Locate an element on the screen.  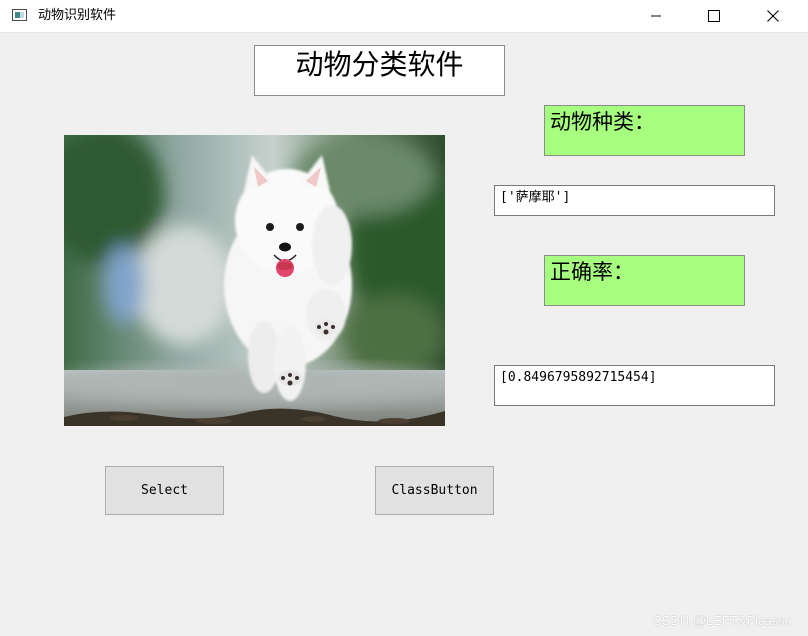
class-button: ClassButton is located at coordinates (434, 490).